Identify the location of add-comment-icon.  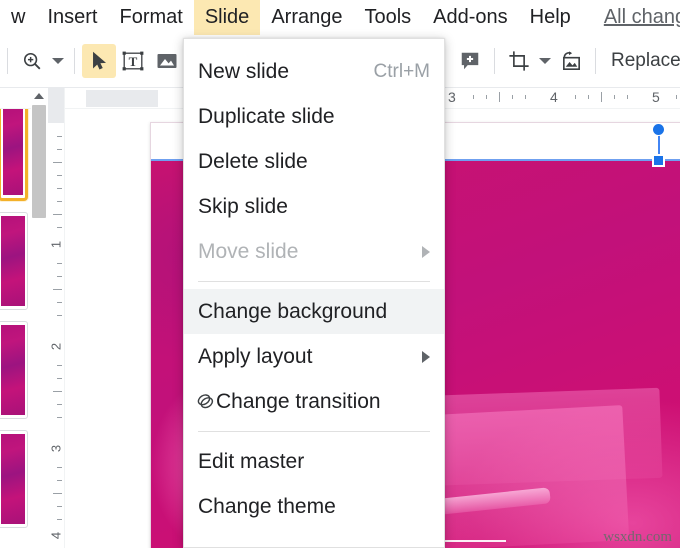
(470, 61).